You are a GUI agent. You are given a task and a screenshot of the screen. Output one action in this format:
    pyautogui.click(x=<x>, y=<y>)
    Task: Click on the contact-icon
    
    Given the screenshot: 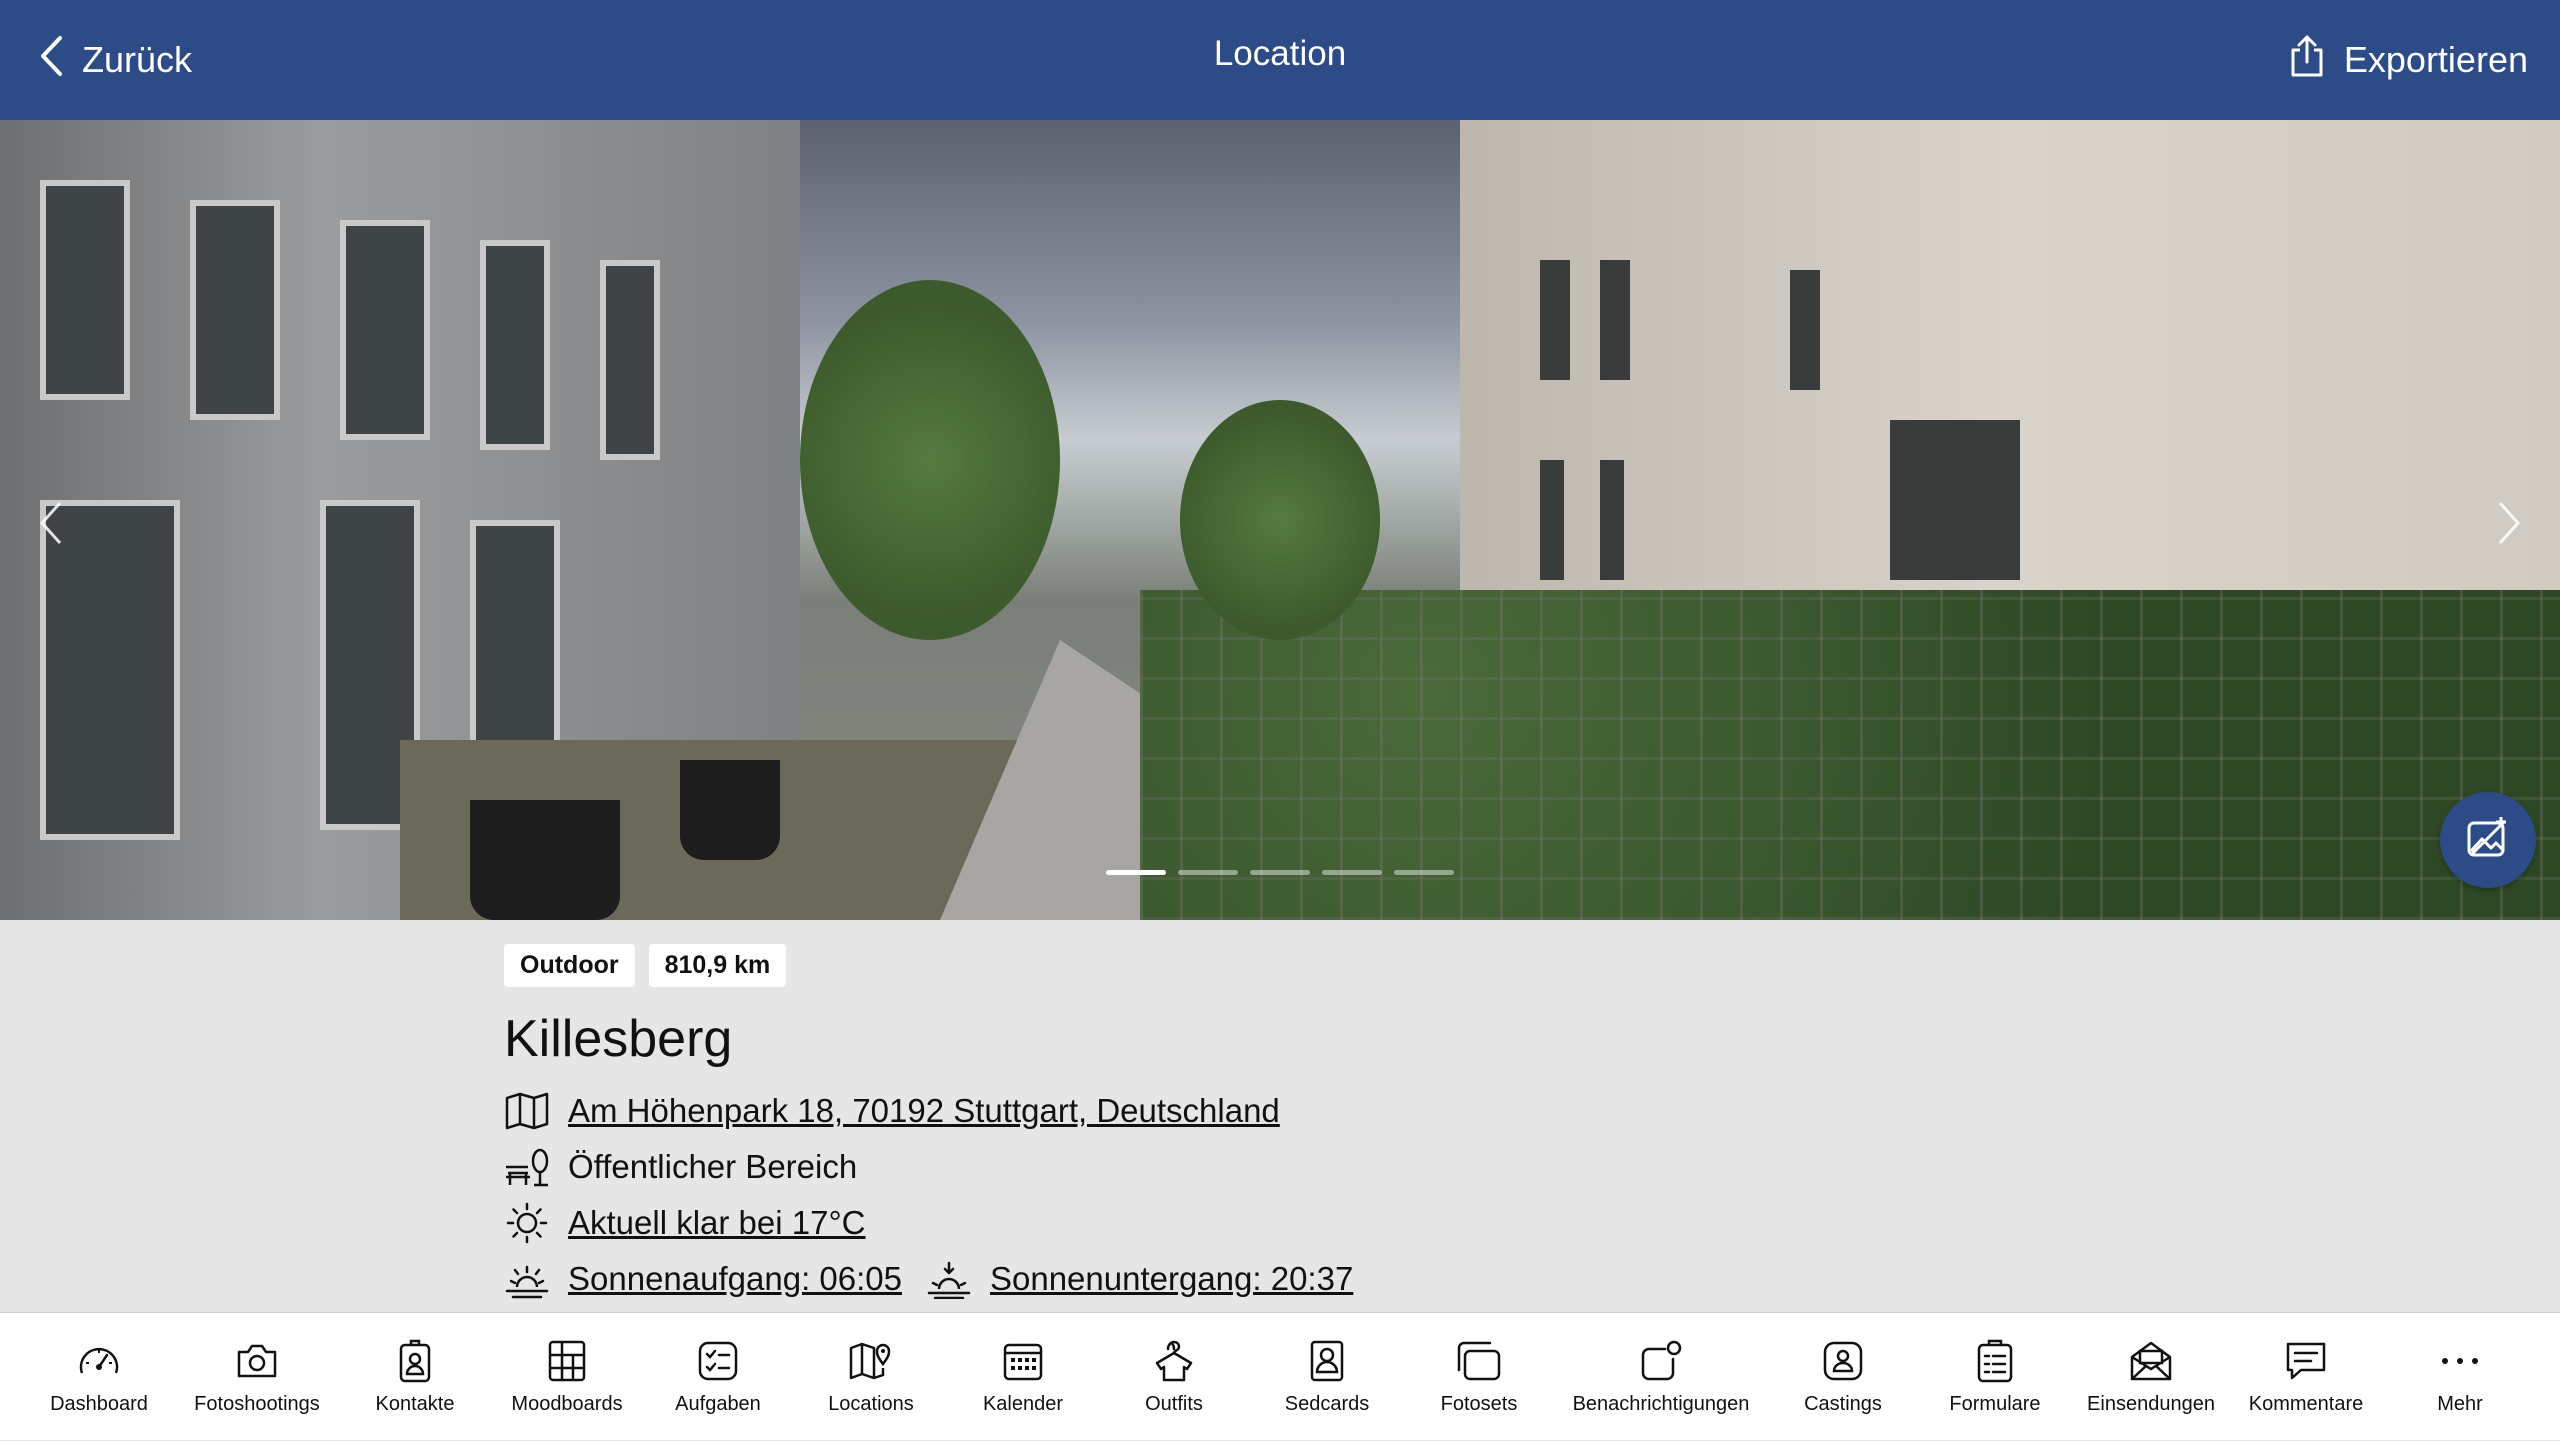 What is the action you would take?
    pyautogui.click(x=415, y=1361)
    